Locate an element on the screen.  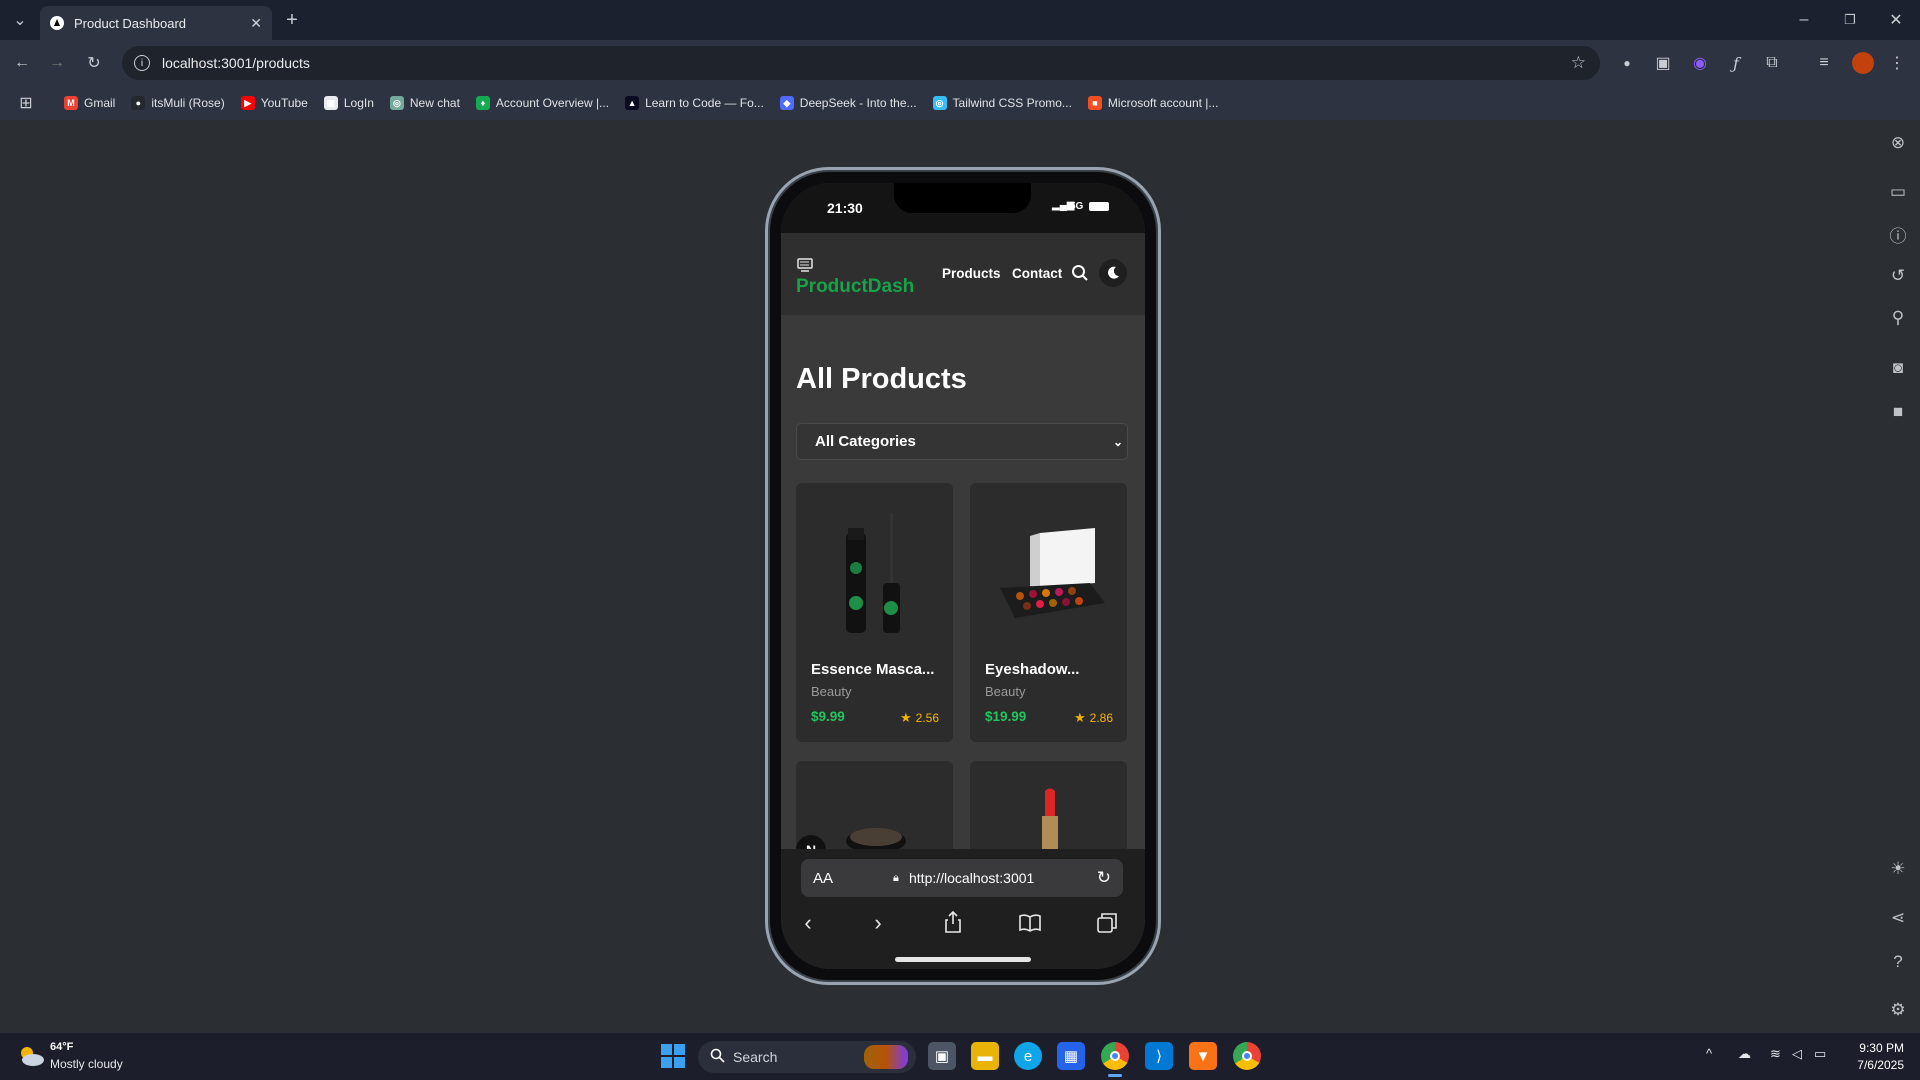
star-icon: ★ is located at coordinates (905, 717).